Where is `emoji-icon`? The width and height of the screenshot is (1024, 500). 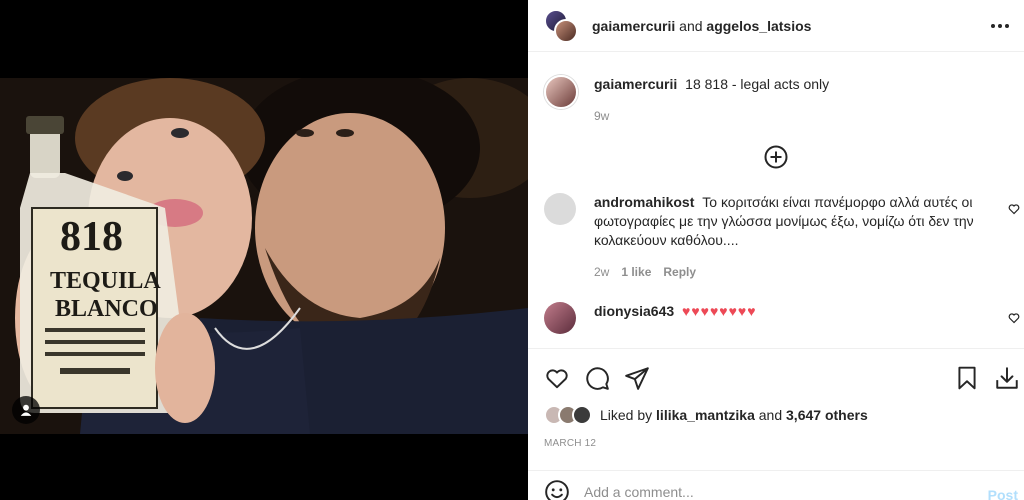
emoji-icon is located at coordinates (557, 489).